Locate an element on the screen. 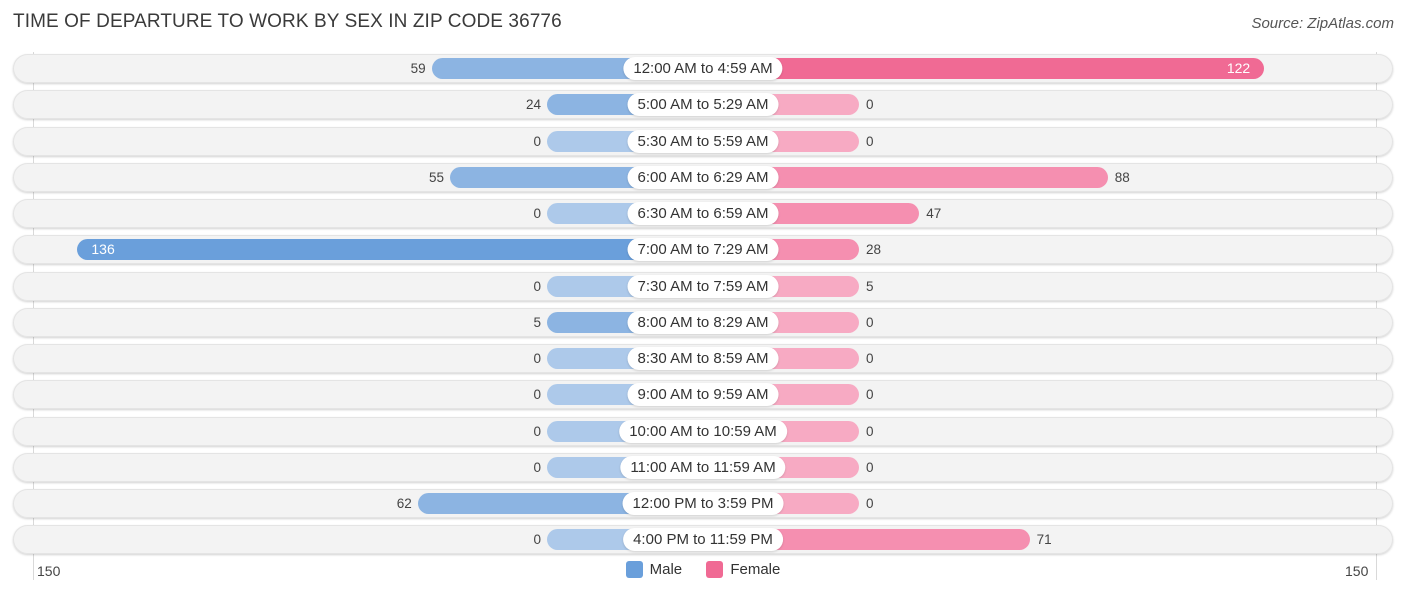 The height and width of the screenshot is (595, 1406). category-label: 11:00 AM to 11:59 AM is located at coordinates (703, 467).